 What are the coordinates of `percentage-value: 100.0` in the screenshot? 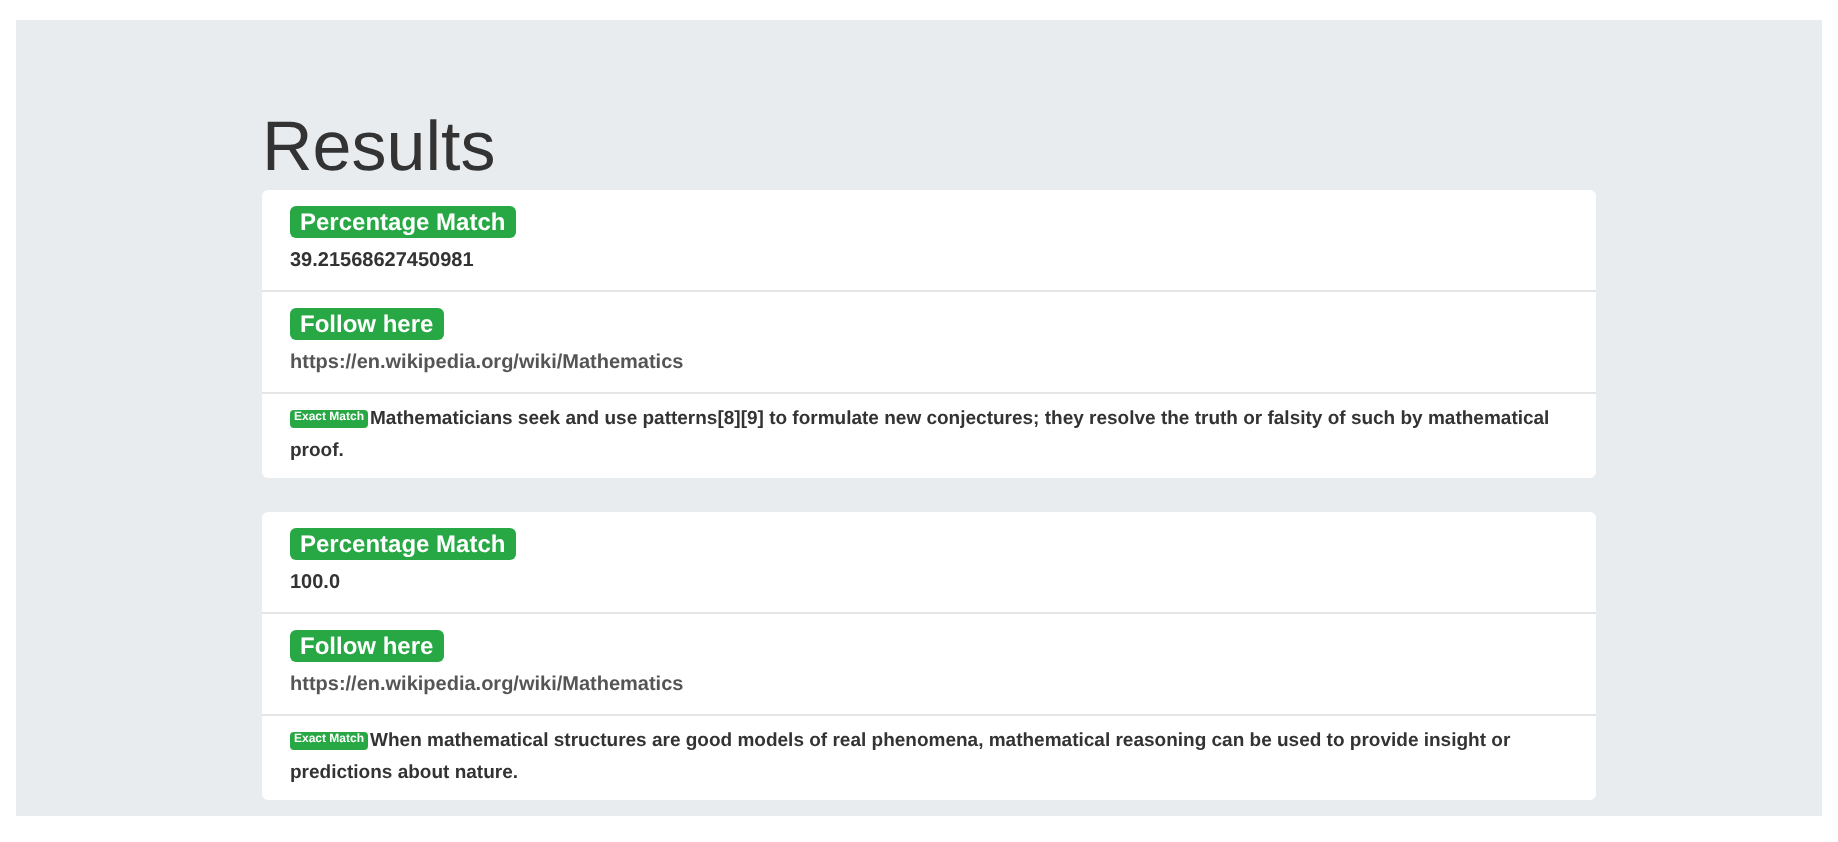 It's located at (315, 584).